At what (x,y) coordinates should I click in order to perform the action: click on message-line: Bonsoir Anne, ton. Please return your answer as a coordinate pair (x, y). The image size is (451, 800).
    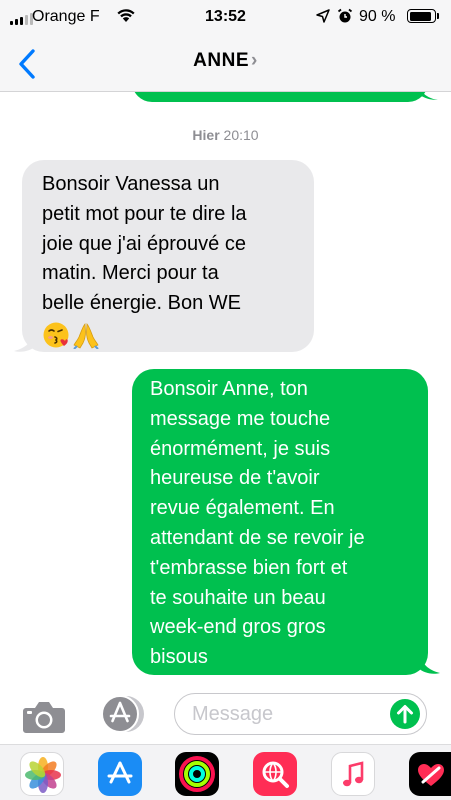
    Looking at the image, I should click on (229, 389).